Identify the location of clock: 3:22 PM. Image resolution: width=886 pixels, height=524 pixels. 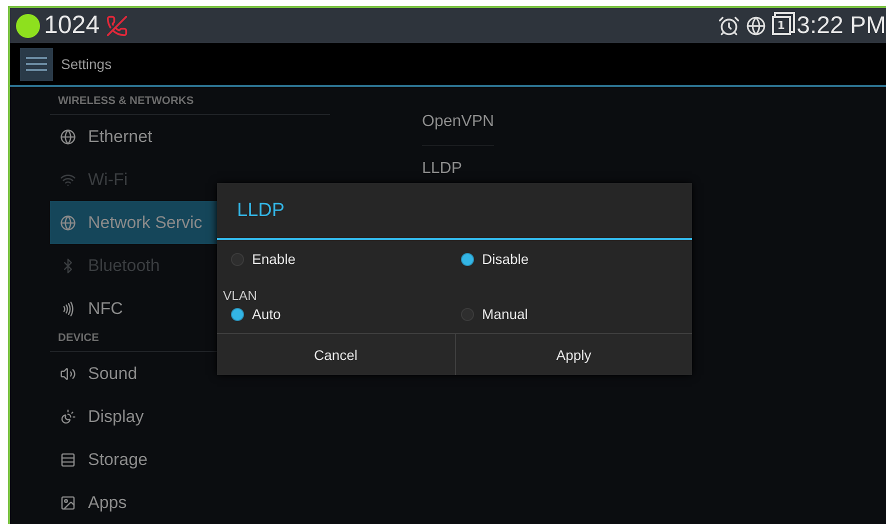
(841, 26).